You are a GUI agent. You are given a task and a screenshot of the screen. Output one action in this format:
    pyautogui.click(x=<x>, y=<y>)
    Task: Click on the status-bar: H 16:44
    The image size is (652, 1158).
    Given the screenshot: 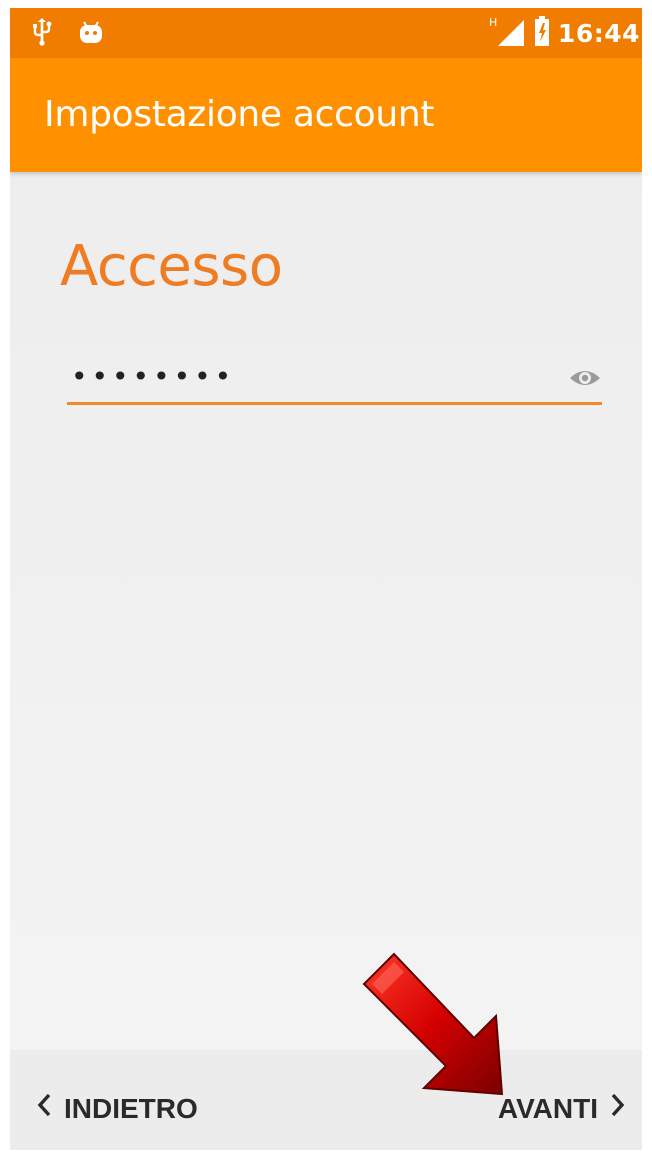 What is the action you would take?
    pyautogui.click(x=326, y=33)
    